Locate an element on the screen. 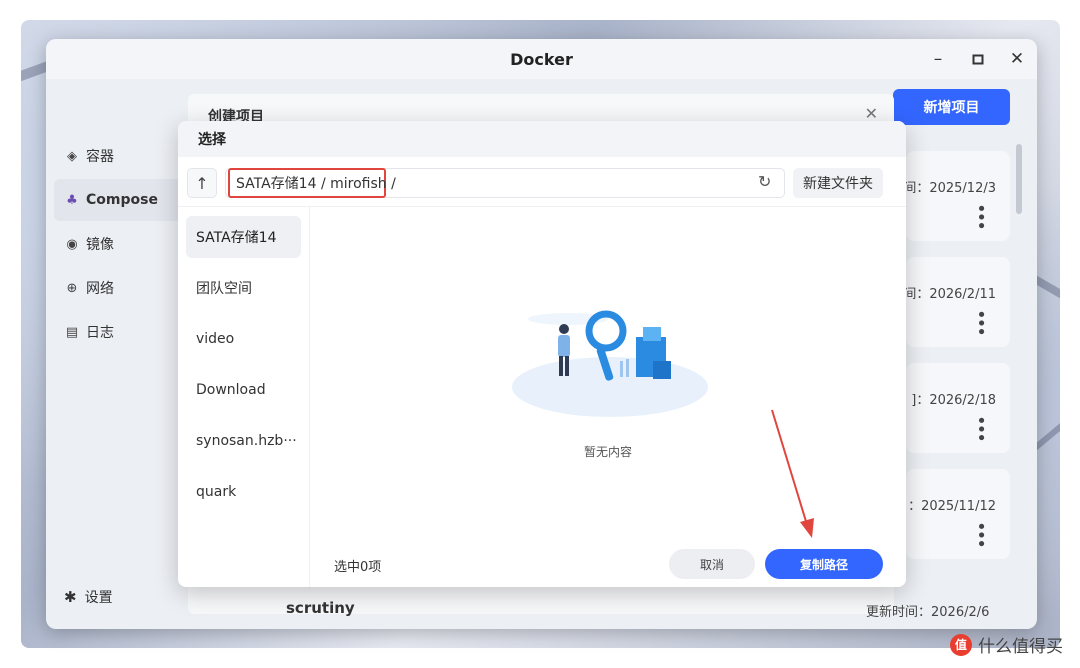  sidebar-item-label: 日志 is located at coordinates (100, 333).